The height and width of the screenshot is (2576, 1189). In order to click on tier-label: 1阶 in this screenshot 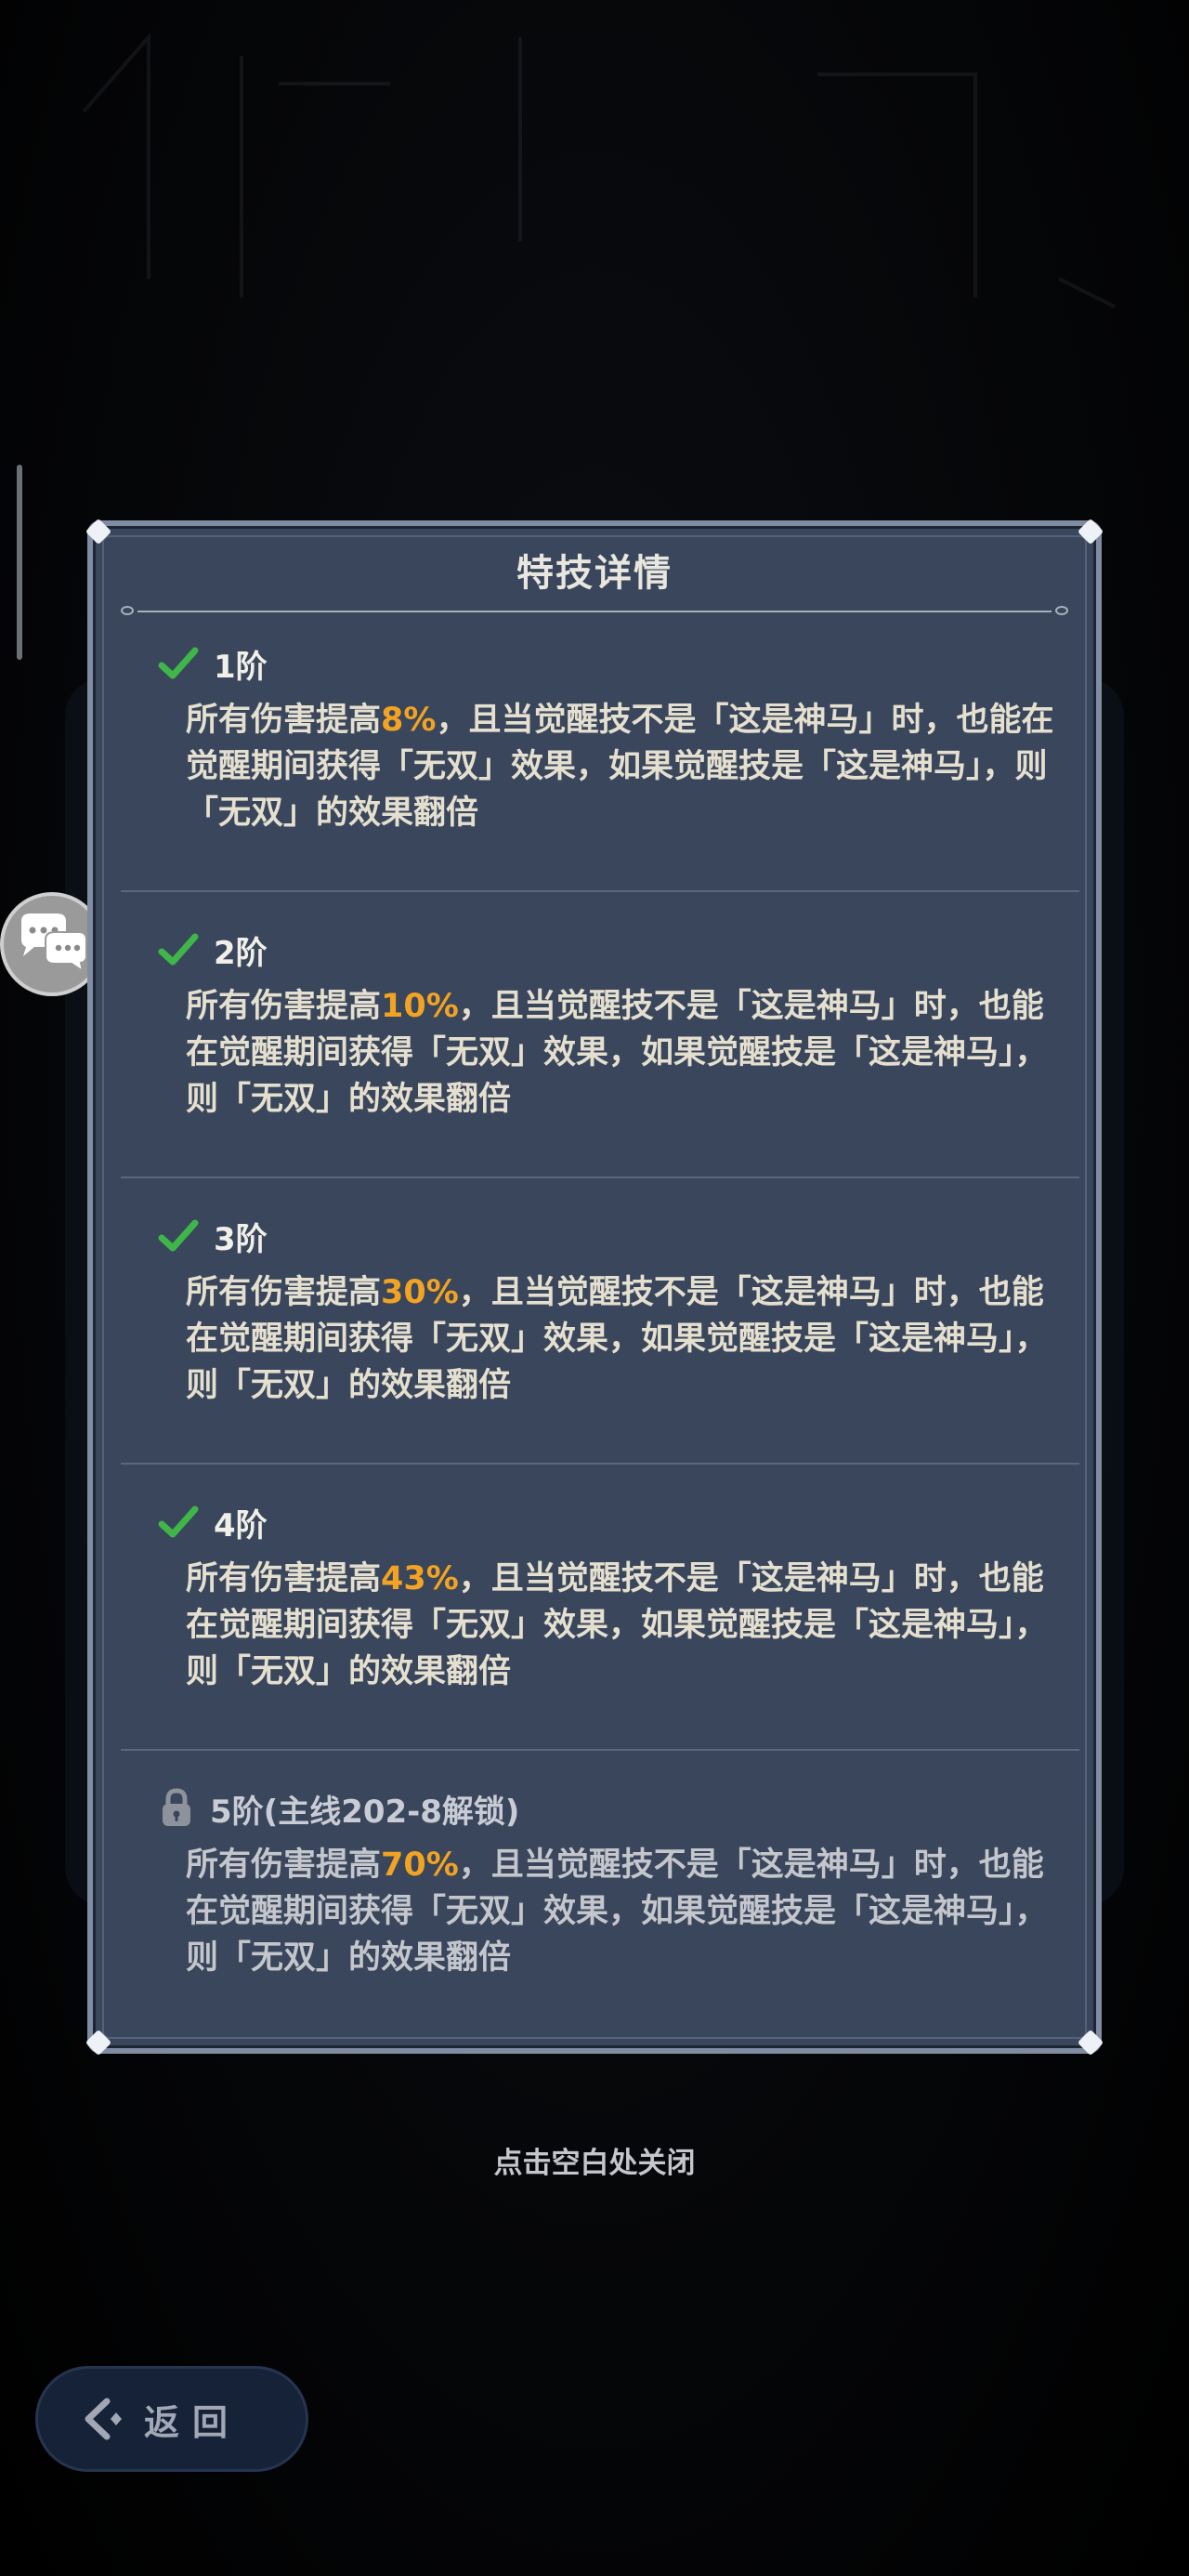, I will do `click(241, 667)`.